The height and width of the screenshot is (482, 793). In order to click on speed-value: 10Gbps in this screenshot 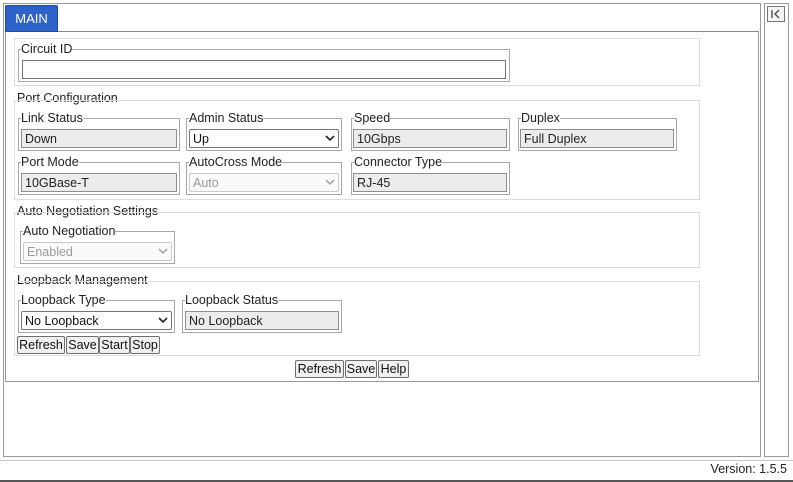, I will do `click(430, 138)`.